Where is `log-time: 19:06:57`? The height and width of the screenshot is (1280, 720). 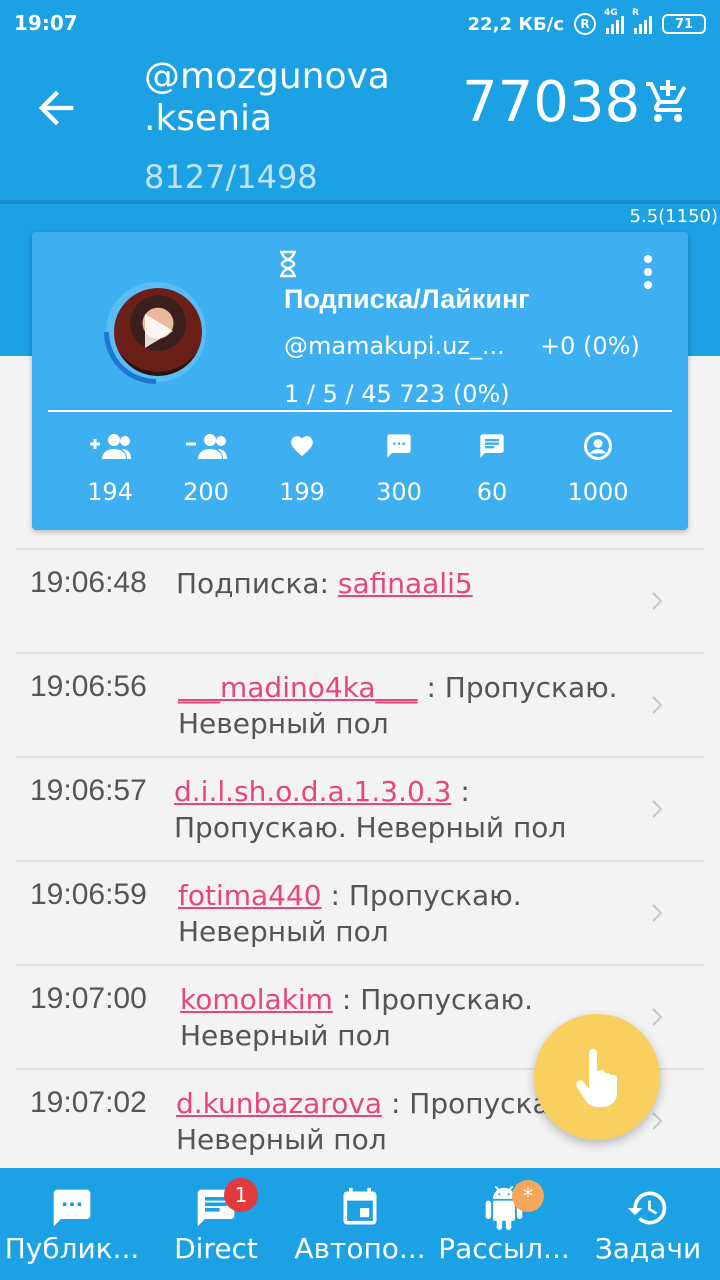
log-time: 19:06:57 is located at coordinates (88, 790).